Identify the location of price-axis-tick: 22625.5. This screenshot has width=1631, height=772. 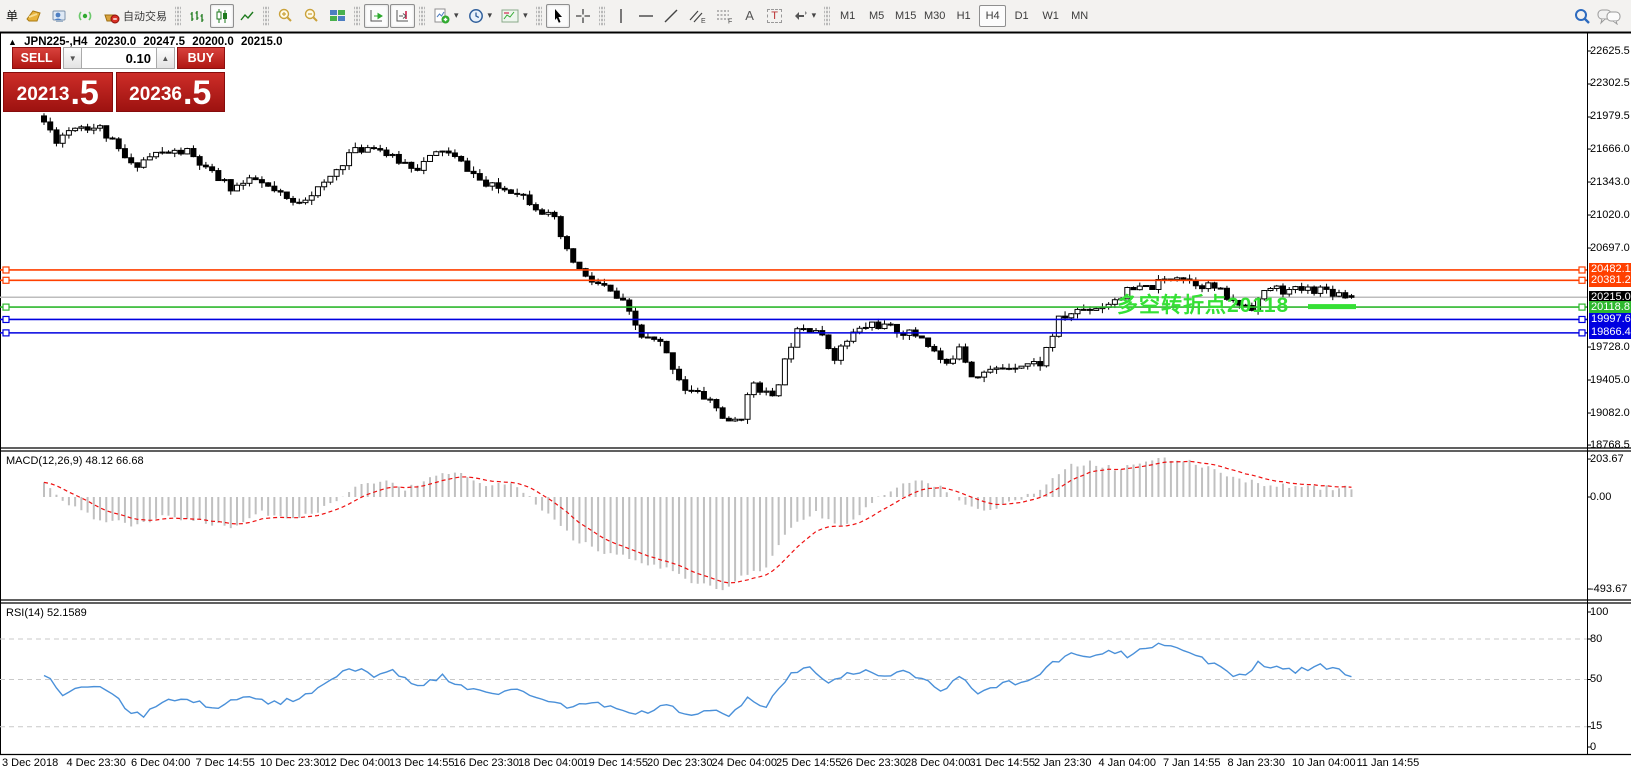
(1610, 51).